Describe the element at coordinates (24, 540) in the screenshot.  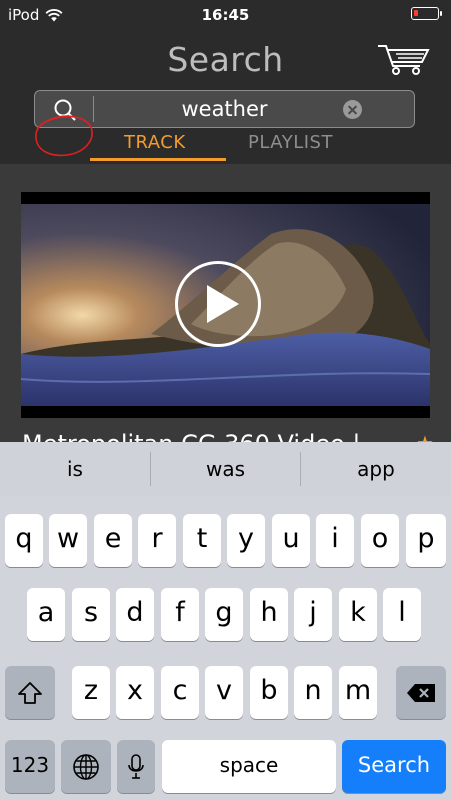
I see `key-q: q` at that location.